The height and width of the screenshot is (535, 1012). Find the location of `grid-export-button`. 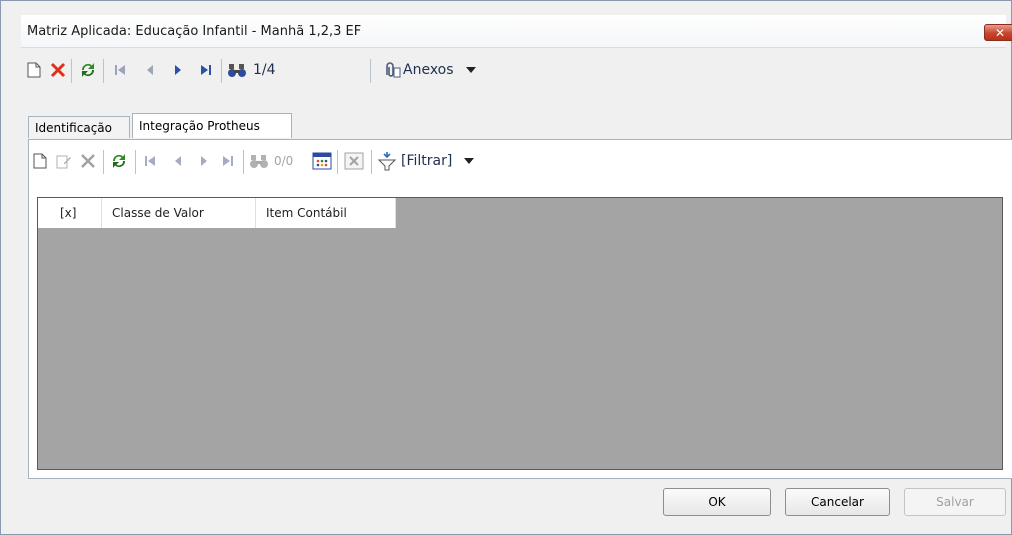

grid-export-button is located at coordinates (354, 161).